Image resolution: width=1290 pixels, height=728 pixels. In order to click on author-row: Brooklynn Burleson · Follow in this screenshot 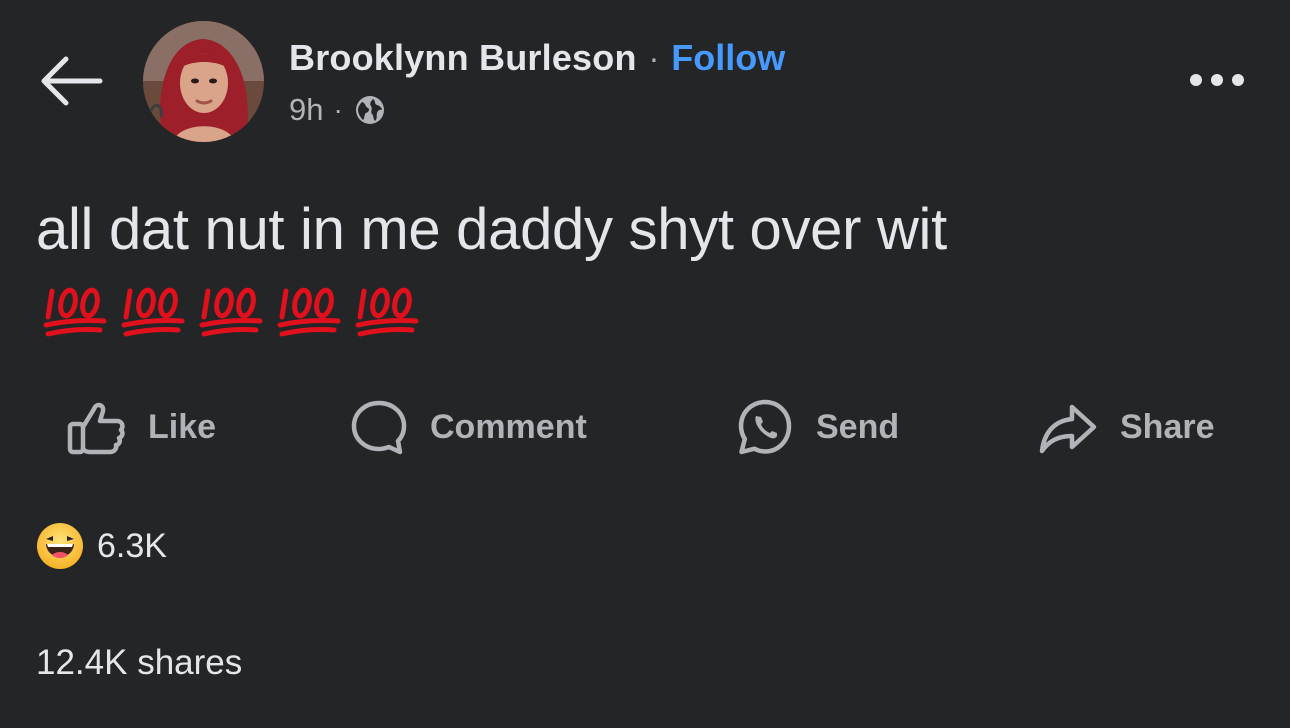, I will do `click(537, 58)`.